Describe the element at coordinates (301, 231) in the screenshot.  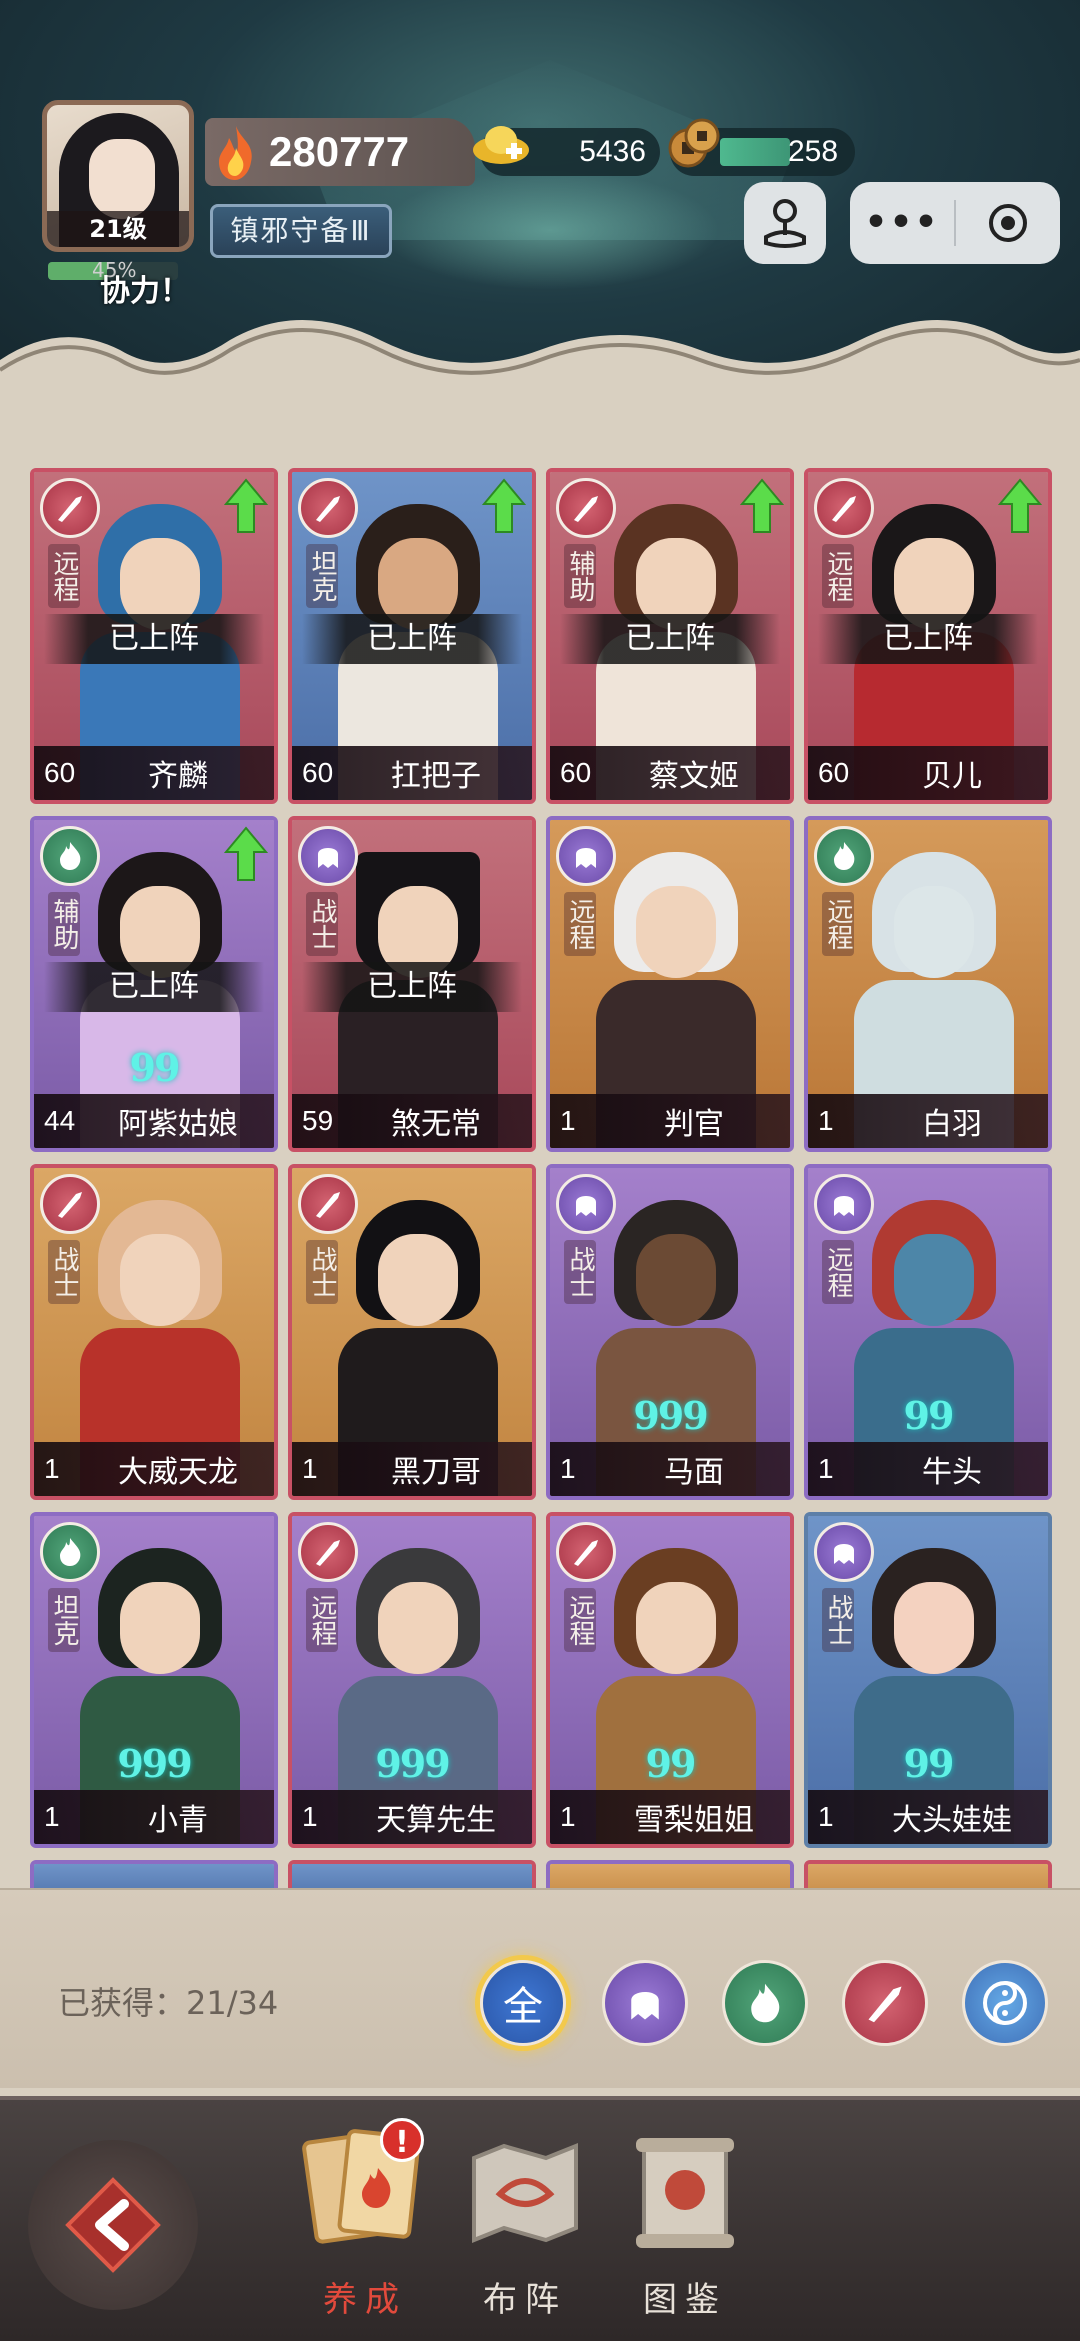
I see `rank-title-badge: 镇邪守备Ⅲ` at that location.